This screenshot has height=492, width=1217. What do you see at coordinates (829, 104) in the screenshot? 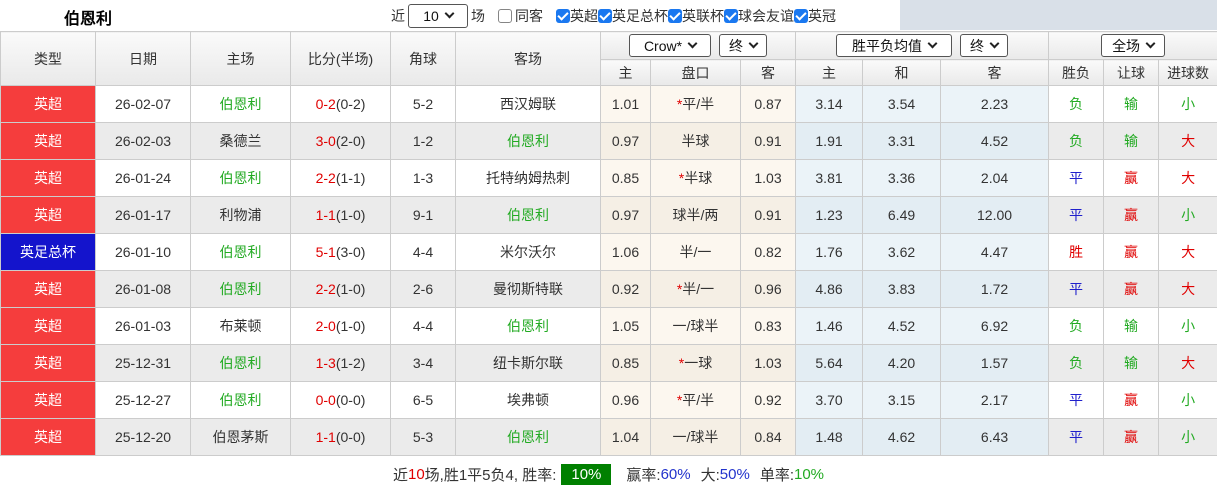
I see `eu-home-odds: 3.14` at bounding box center [829, 104].